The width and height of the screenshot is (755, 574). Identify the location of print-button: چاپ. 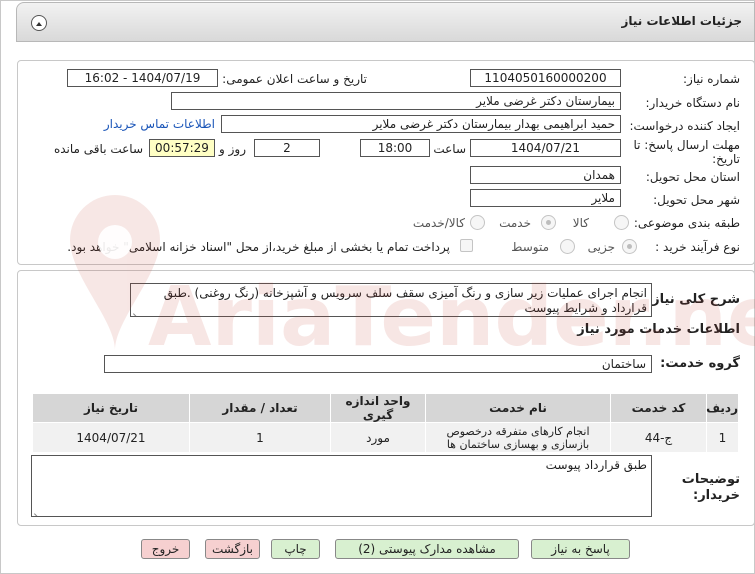
(295, 549).